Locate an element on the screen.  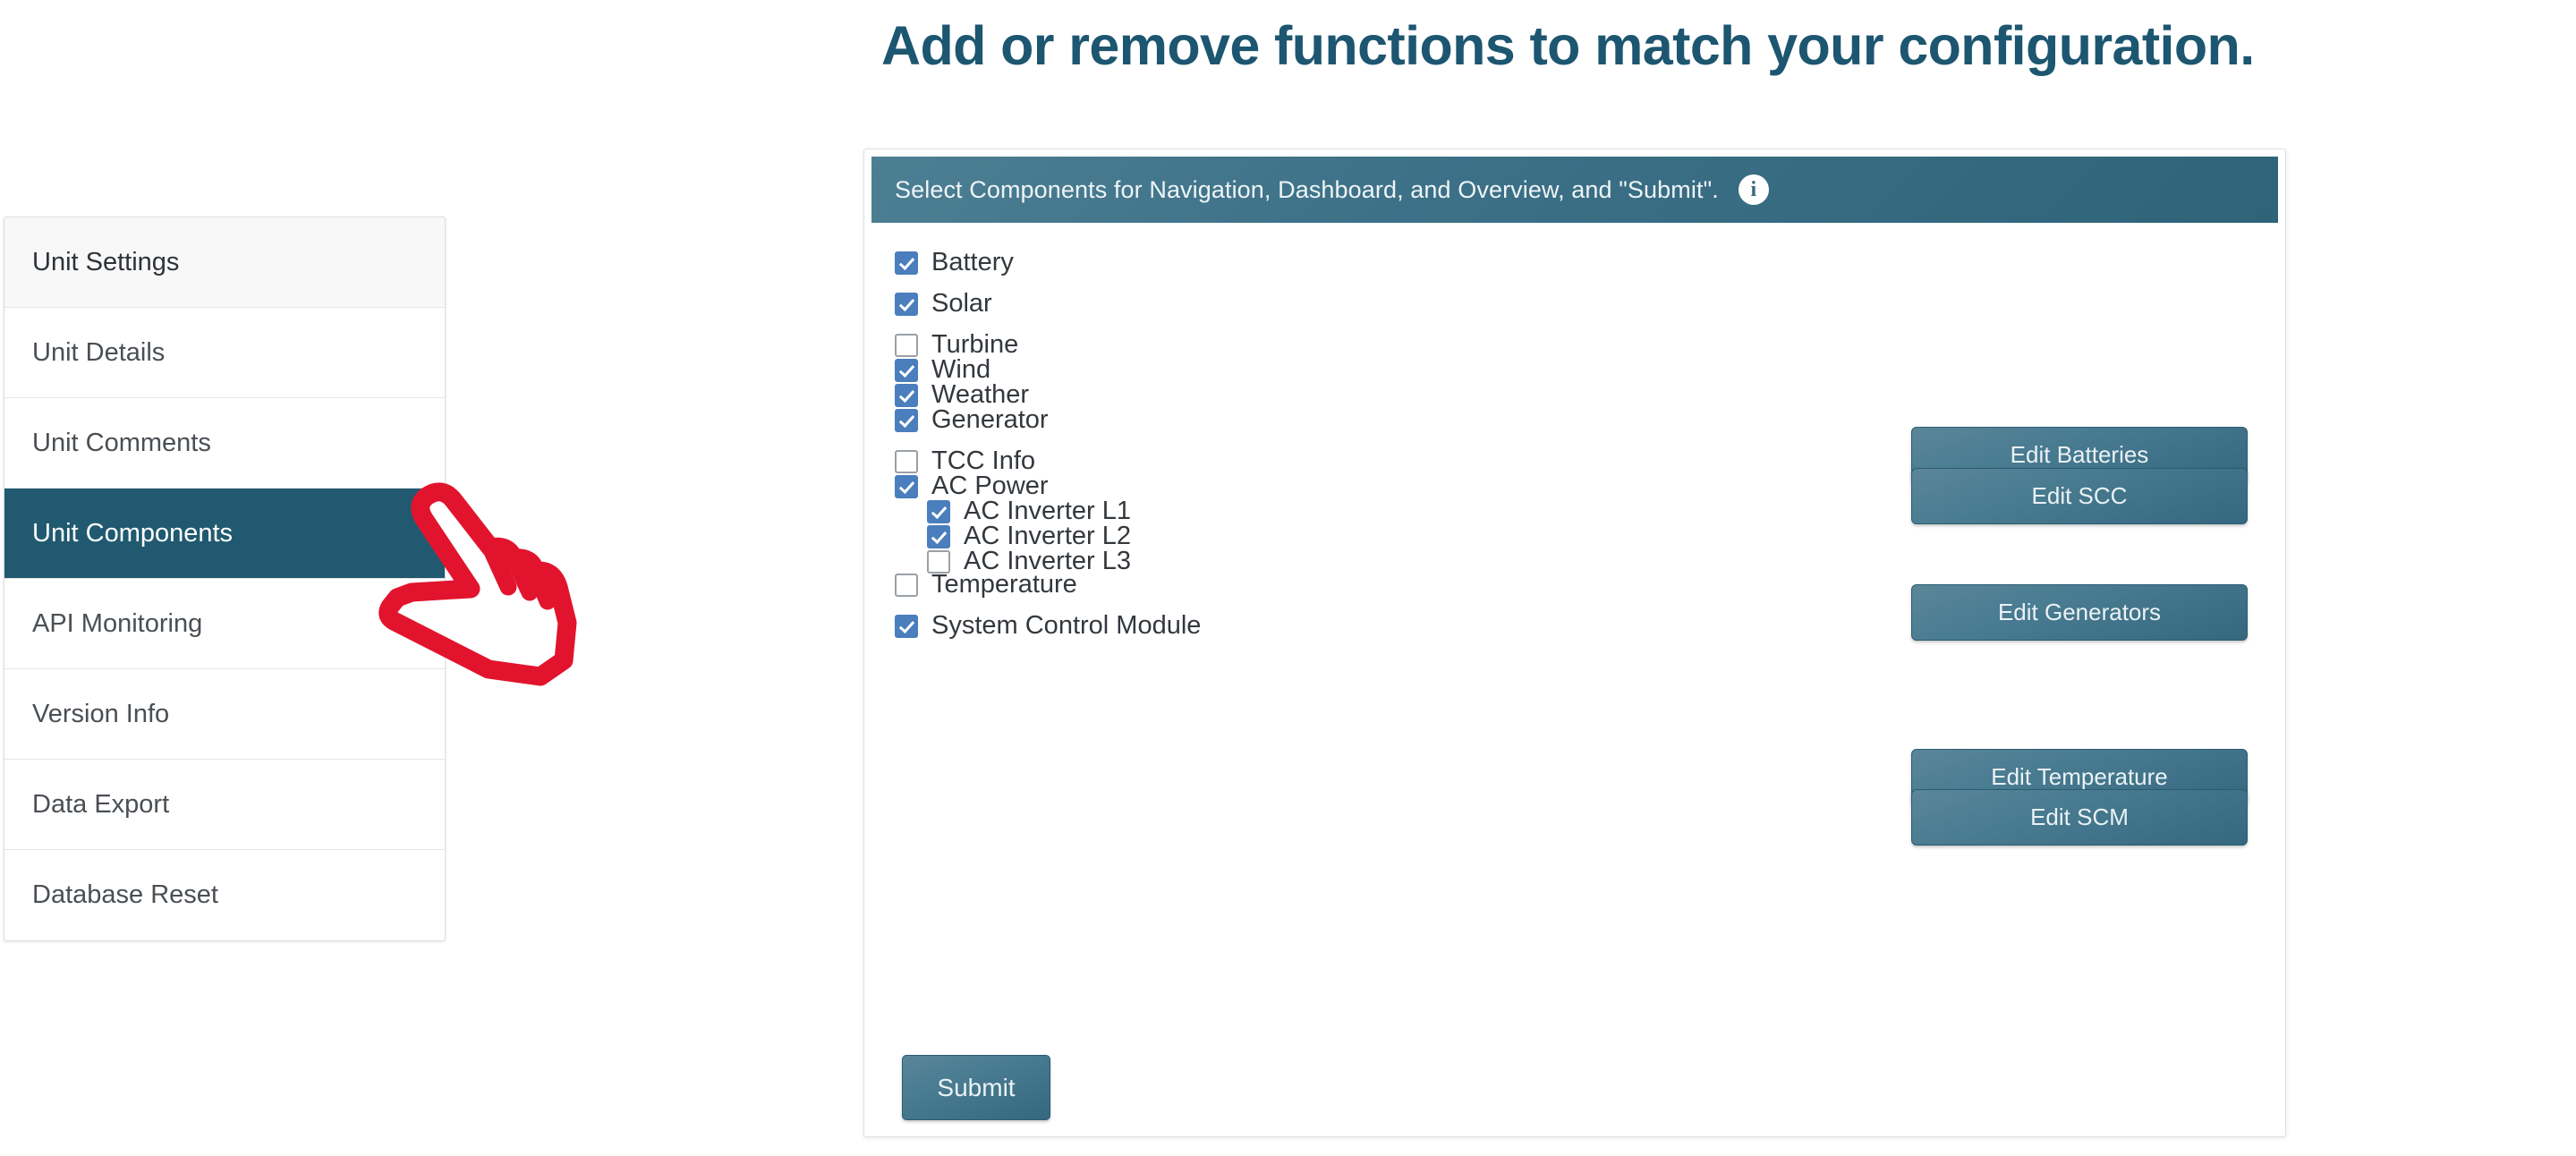
sidebar-item-unit-components: Unit Components is located at coordinates (224, 534).